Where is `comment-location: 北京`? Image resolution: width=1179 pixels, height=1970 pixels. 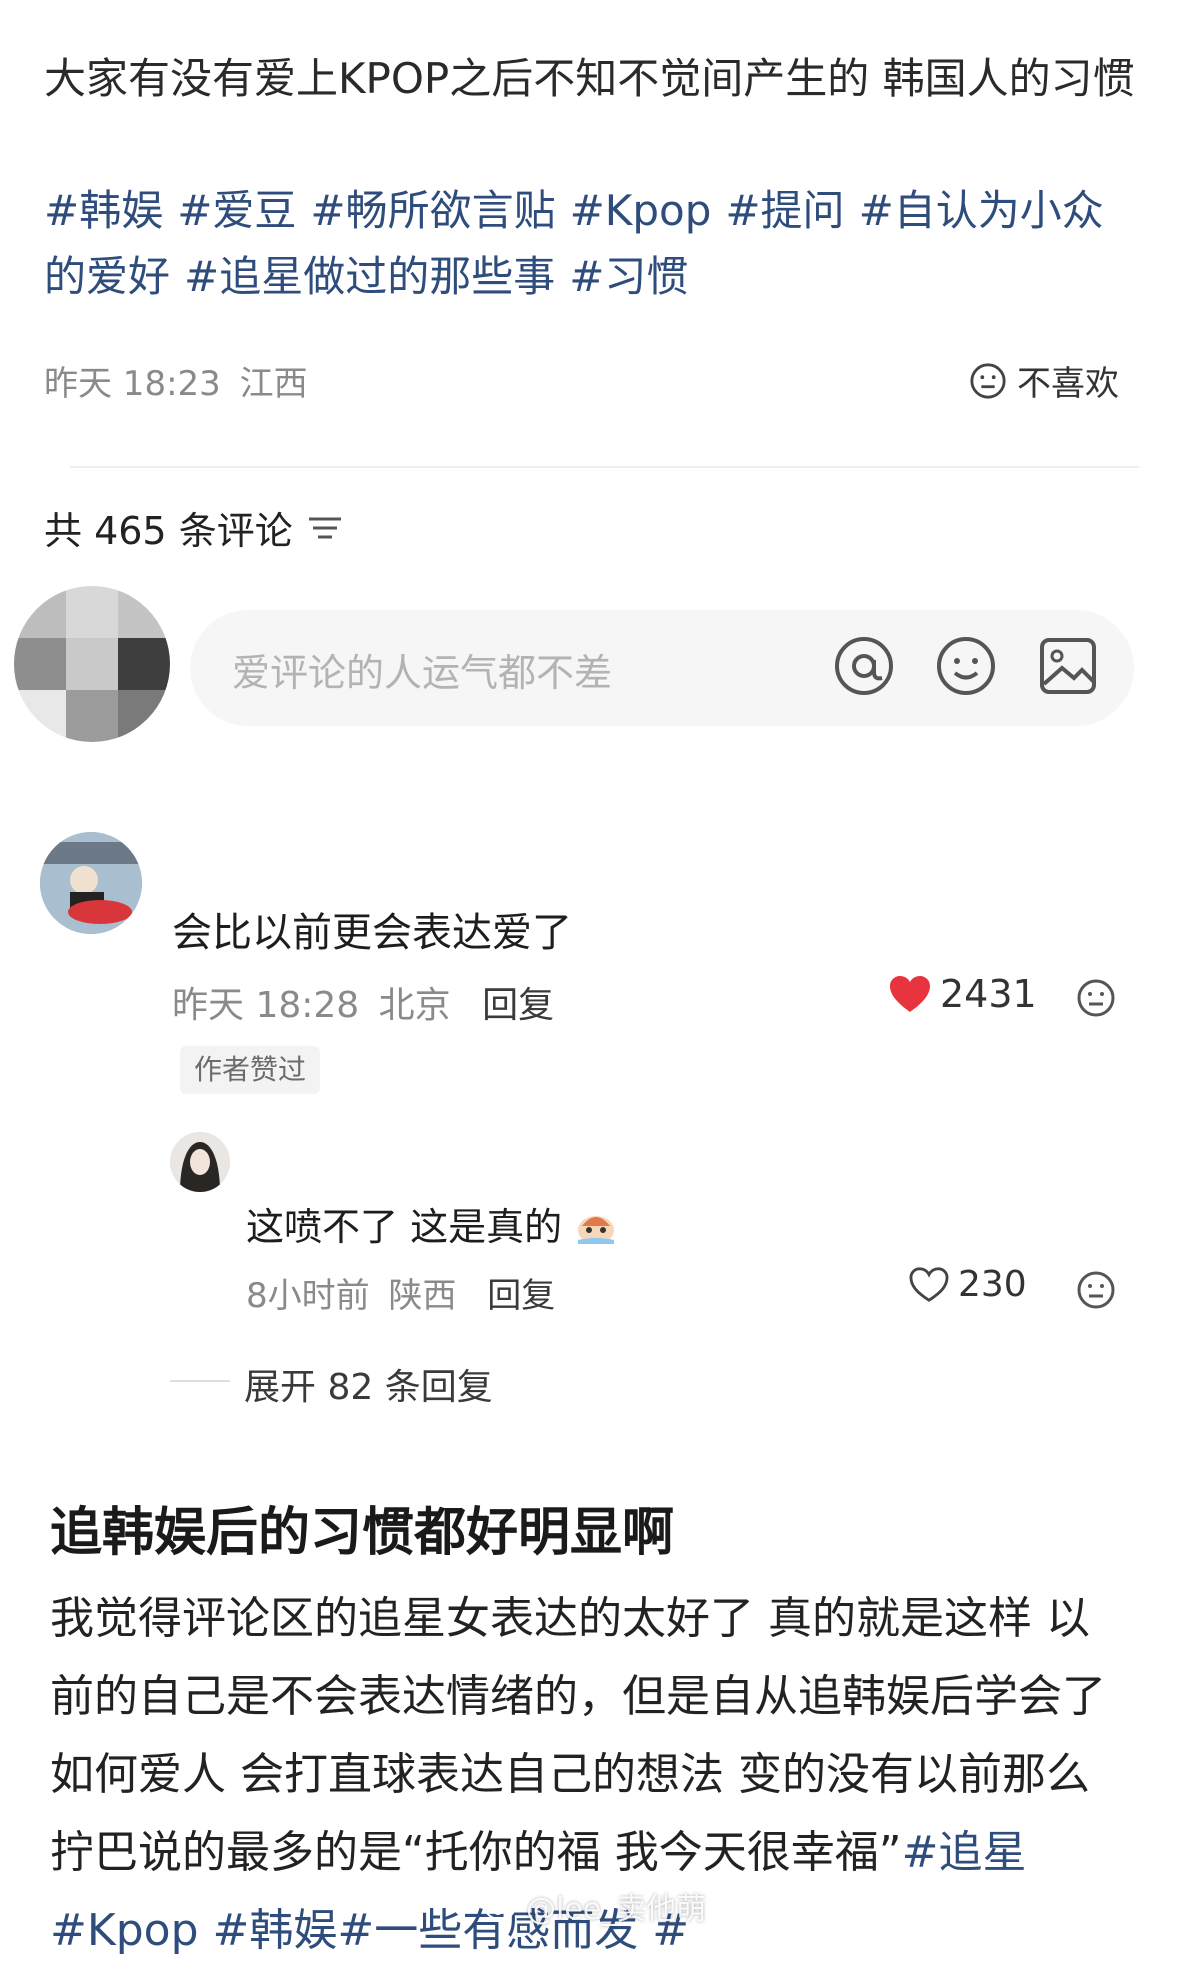 comment-location: 北京 is located at coordinates (414, 1005).